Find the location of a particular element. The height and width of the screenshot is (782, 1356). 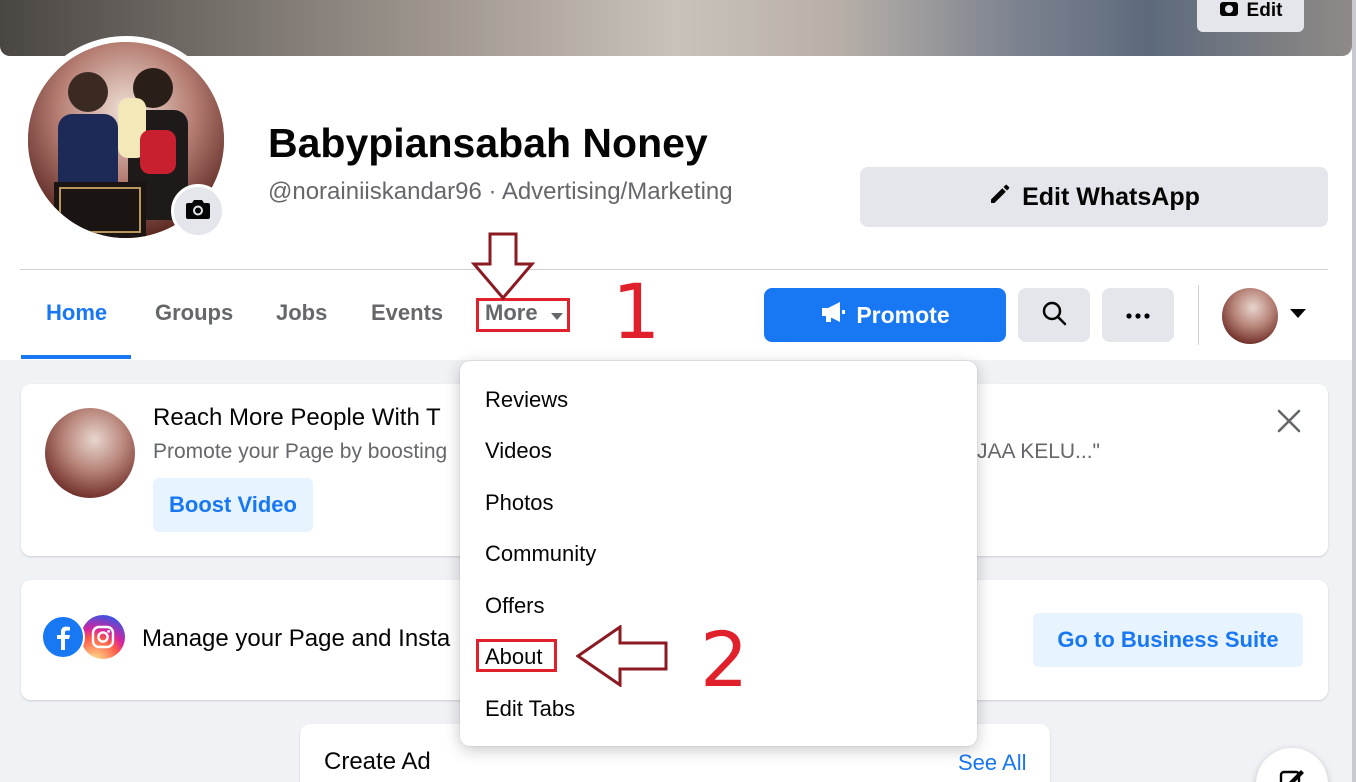

menu-item-reviews: Reviews is located at coordinates (526, 400).